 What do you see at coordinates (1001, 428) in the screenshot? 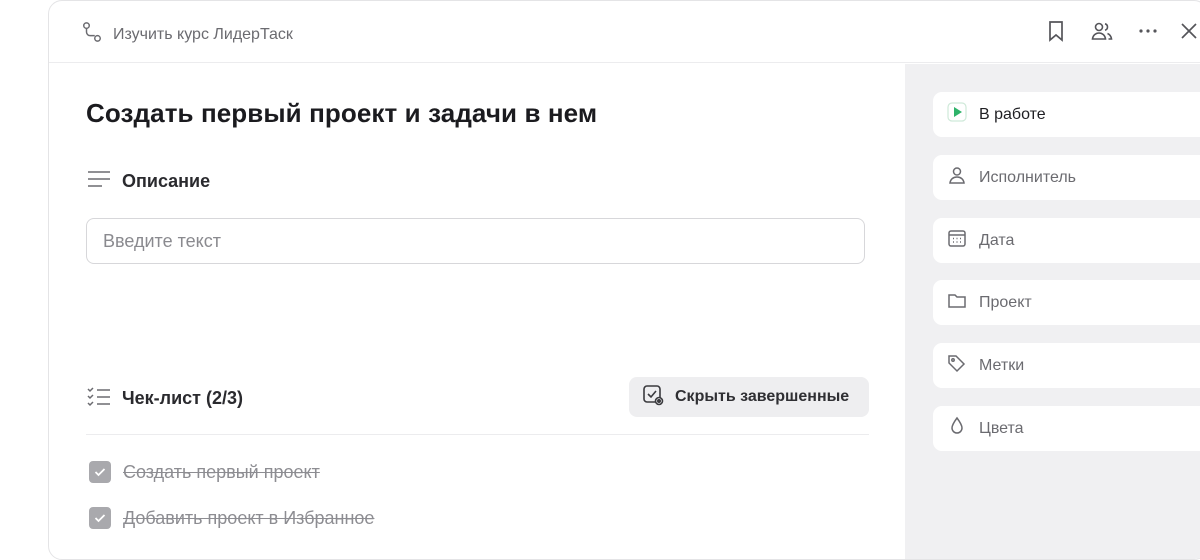
I see `colors-label: Цвета` at bounding box center [1001, 428].